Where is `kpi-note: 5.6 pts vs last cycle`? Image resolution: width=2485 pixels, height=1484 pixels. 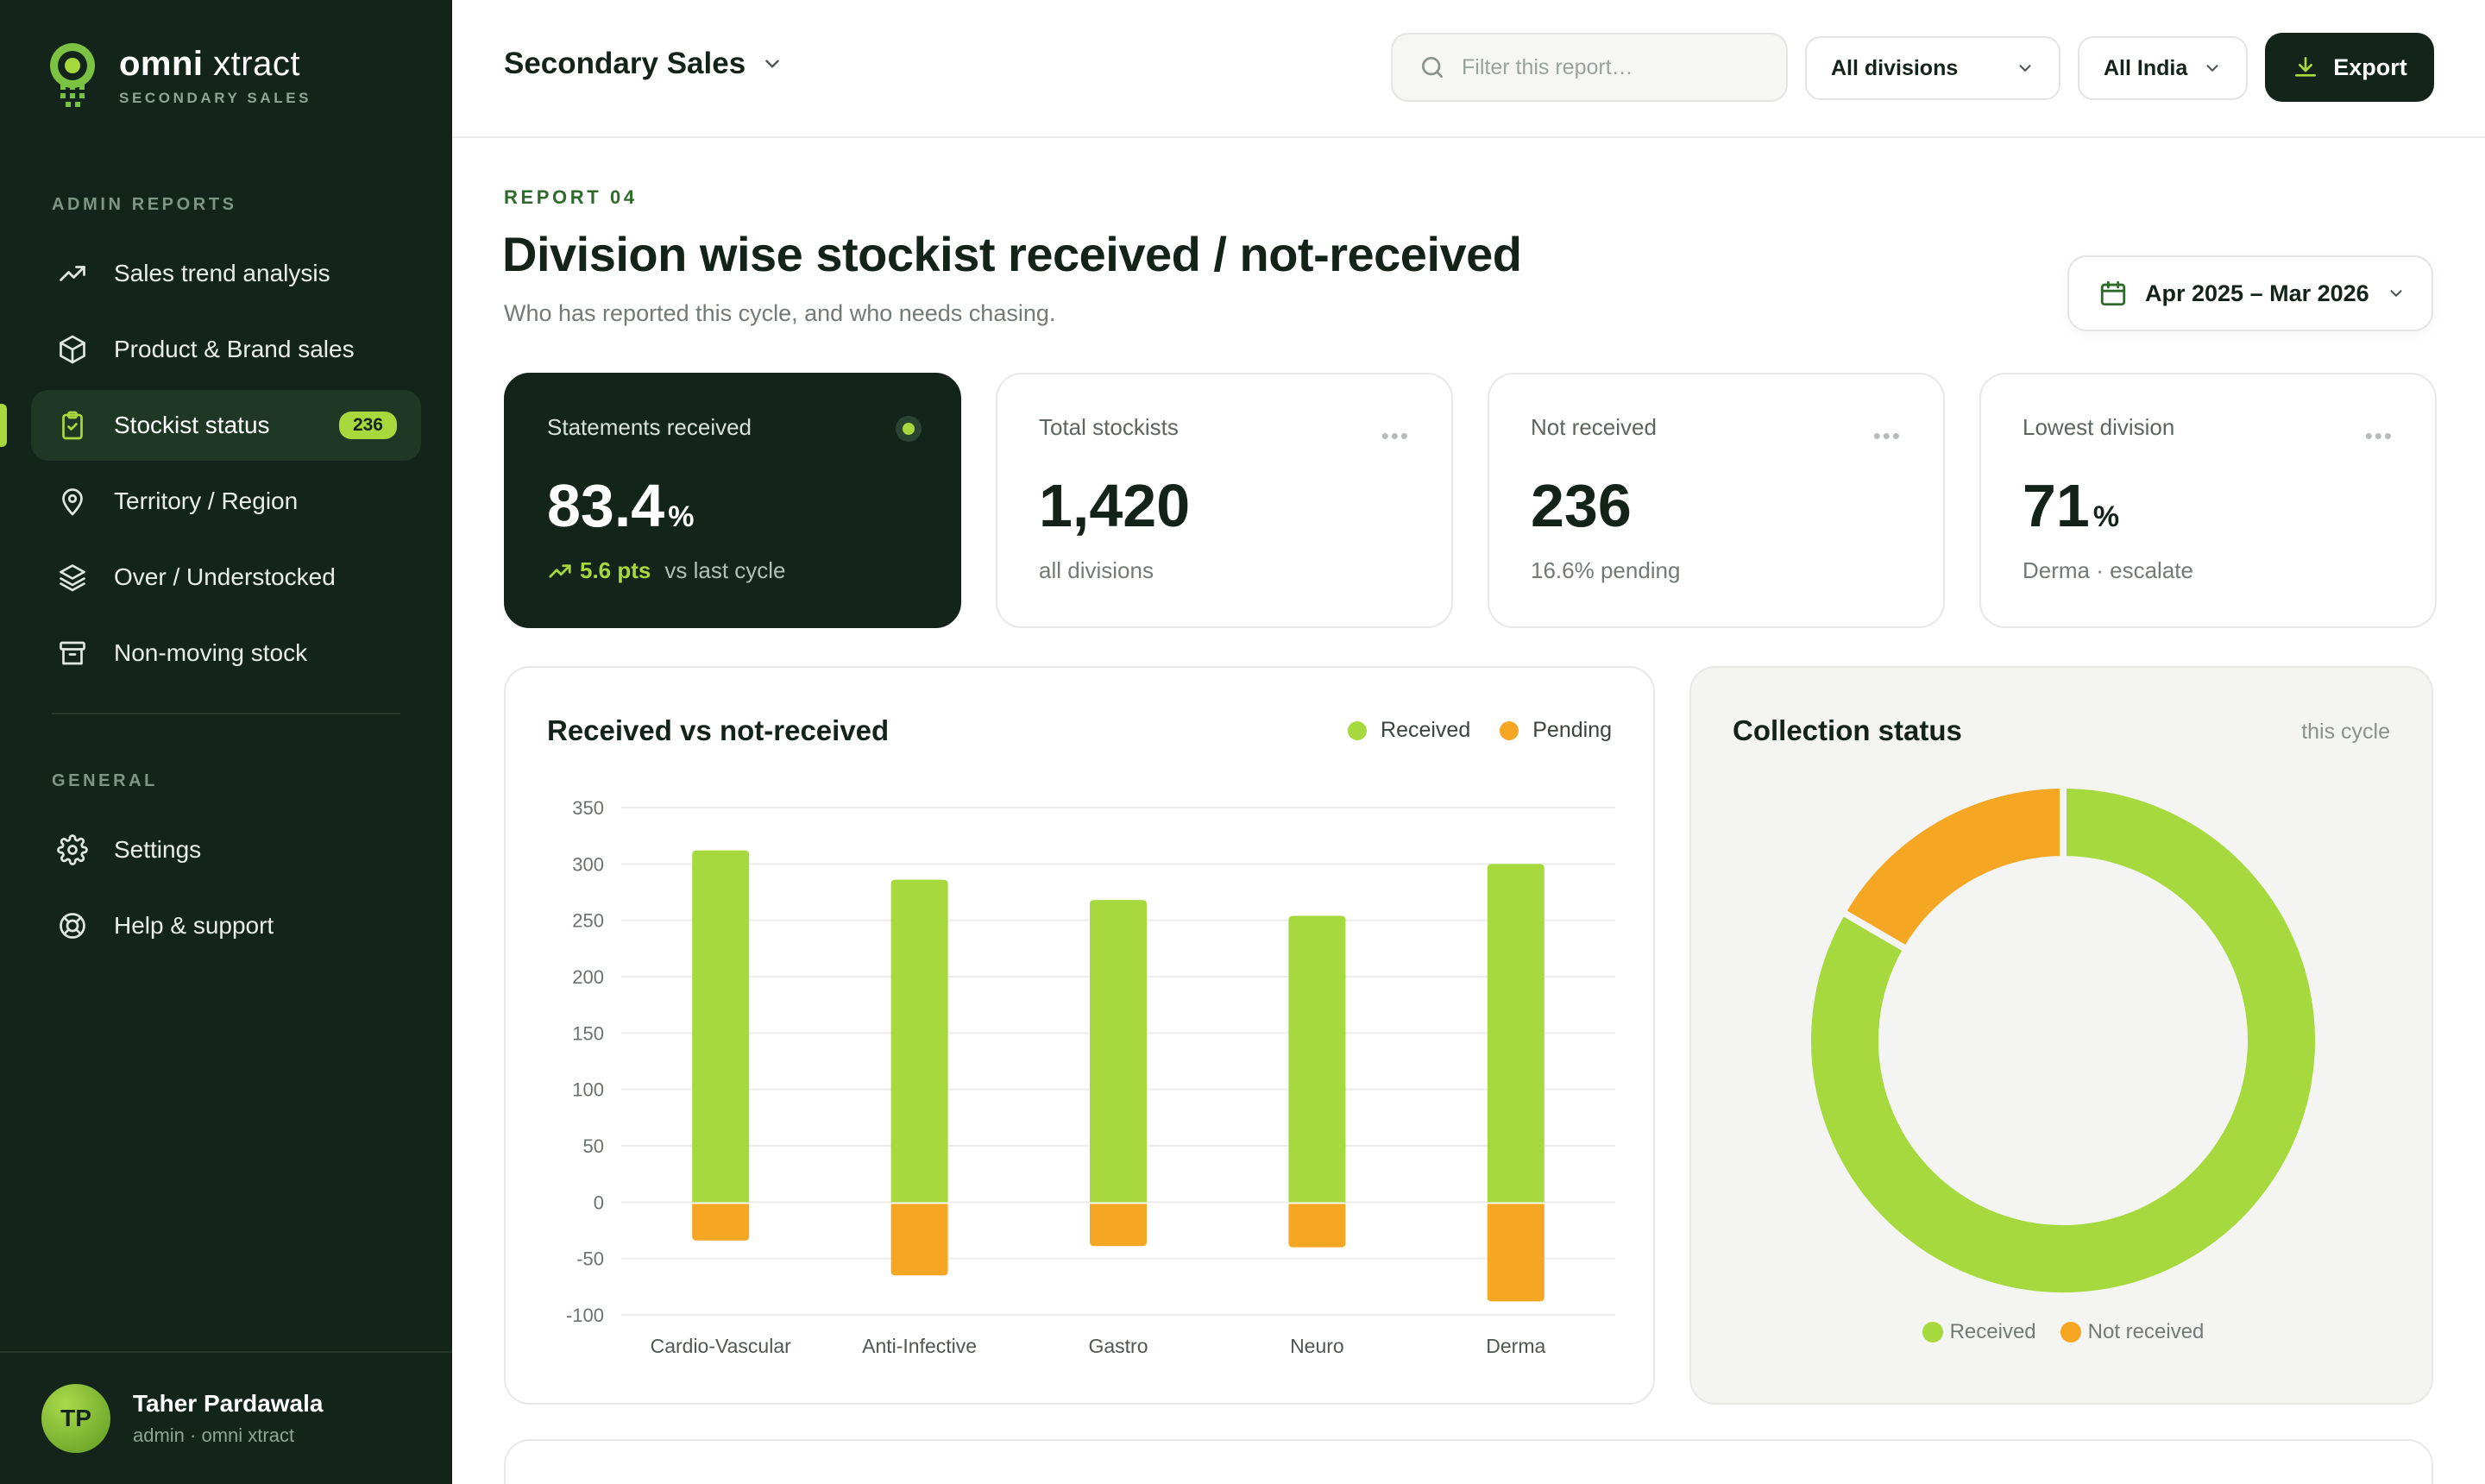
kpi-note: 5.6 pts vs last cycle is located at coordinates (666, 570).